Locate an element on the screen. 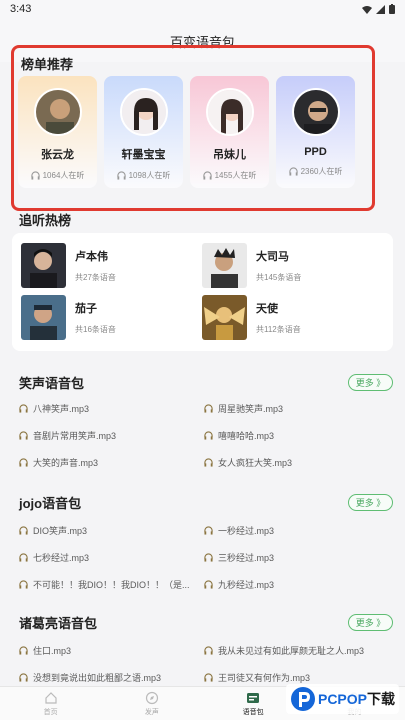  home-icon is located at coordinates (51, 697).